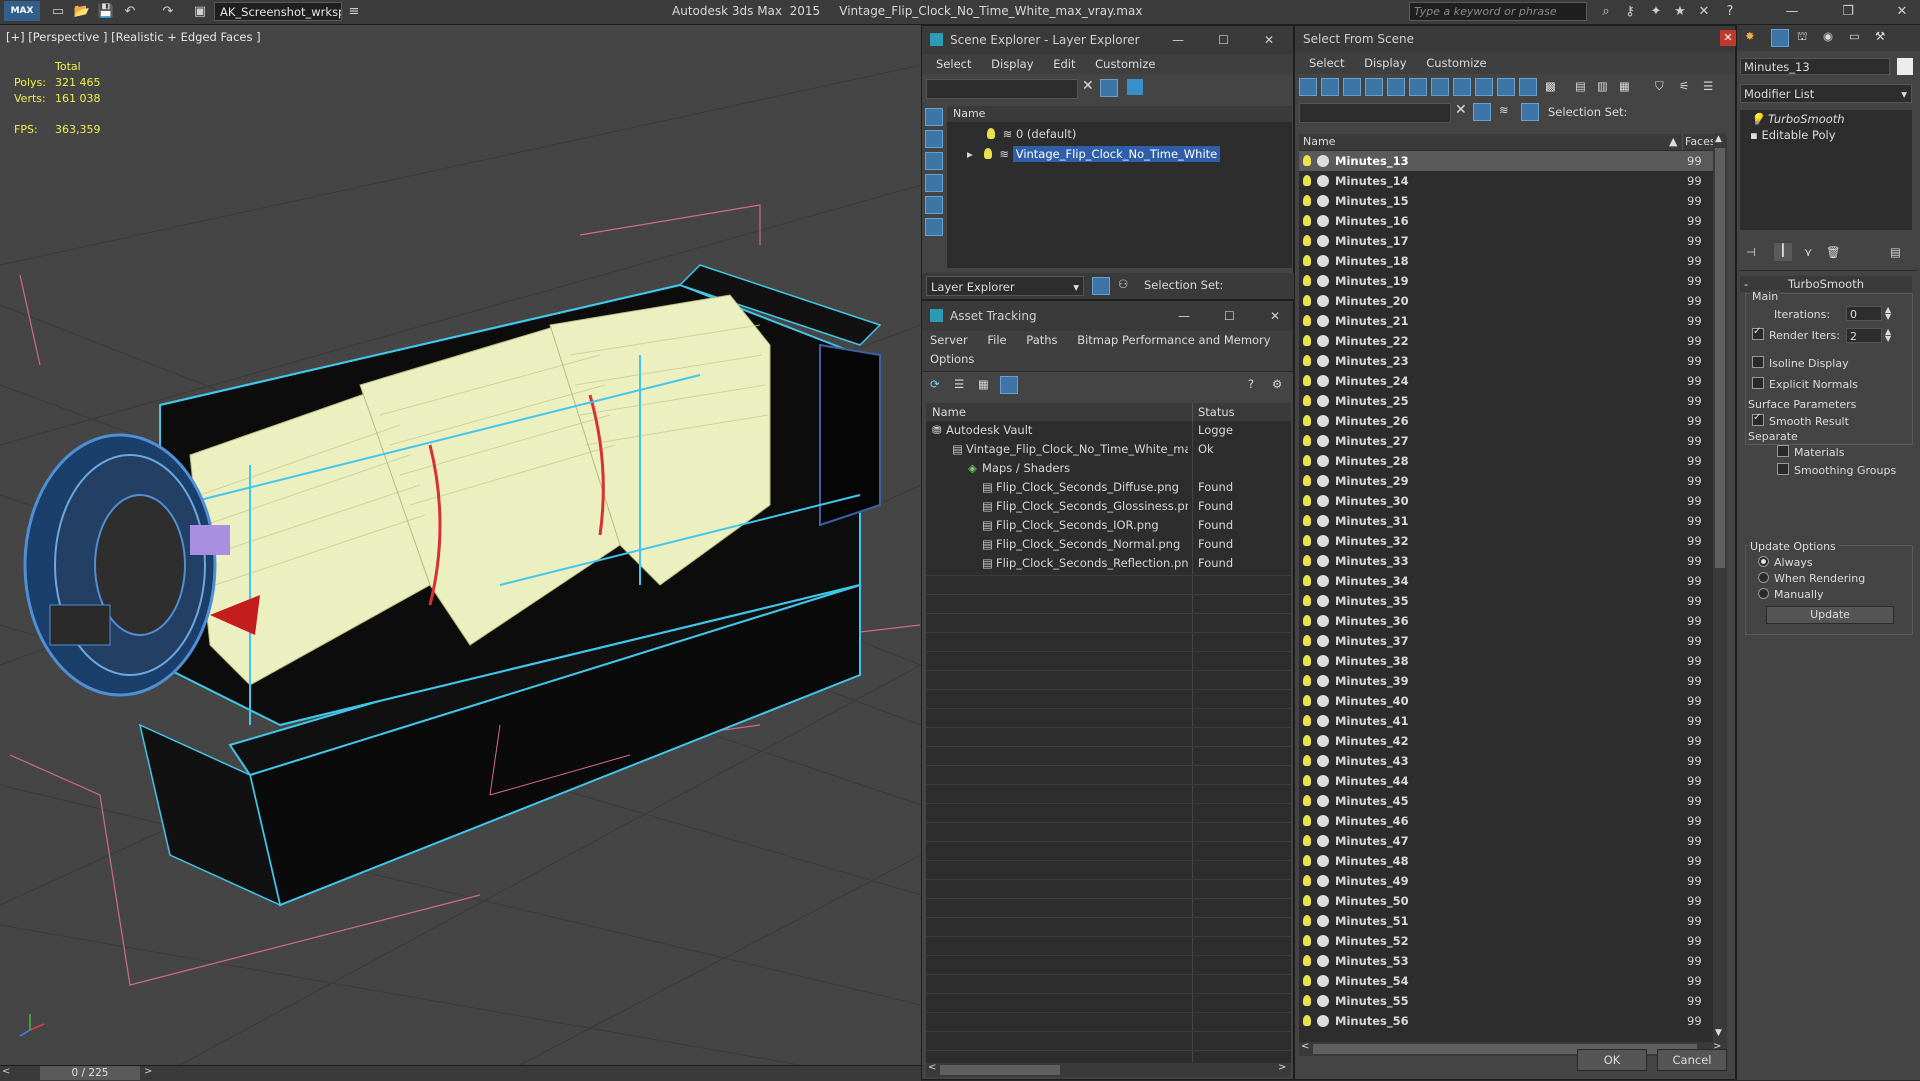 This screenshot has width=1920, height=1081. I want to click on object-row: Minutes_48 99, so click(1506, 861).